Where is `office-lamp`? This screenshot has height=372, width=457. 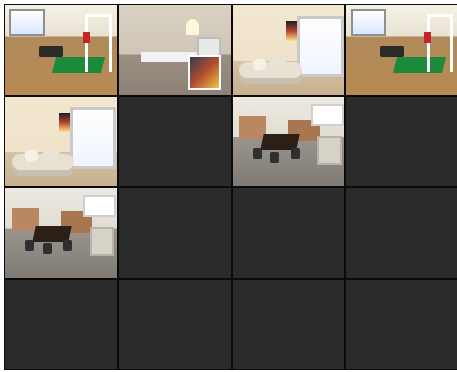
office-lamp is located at coordinates (192, 27).